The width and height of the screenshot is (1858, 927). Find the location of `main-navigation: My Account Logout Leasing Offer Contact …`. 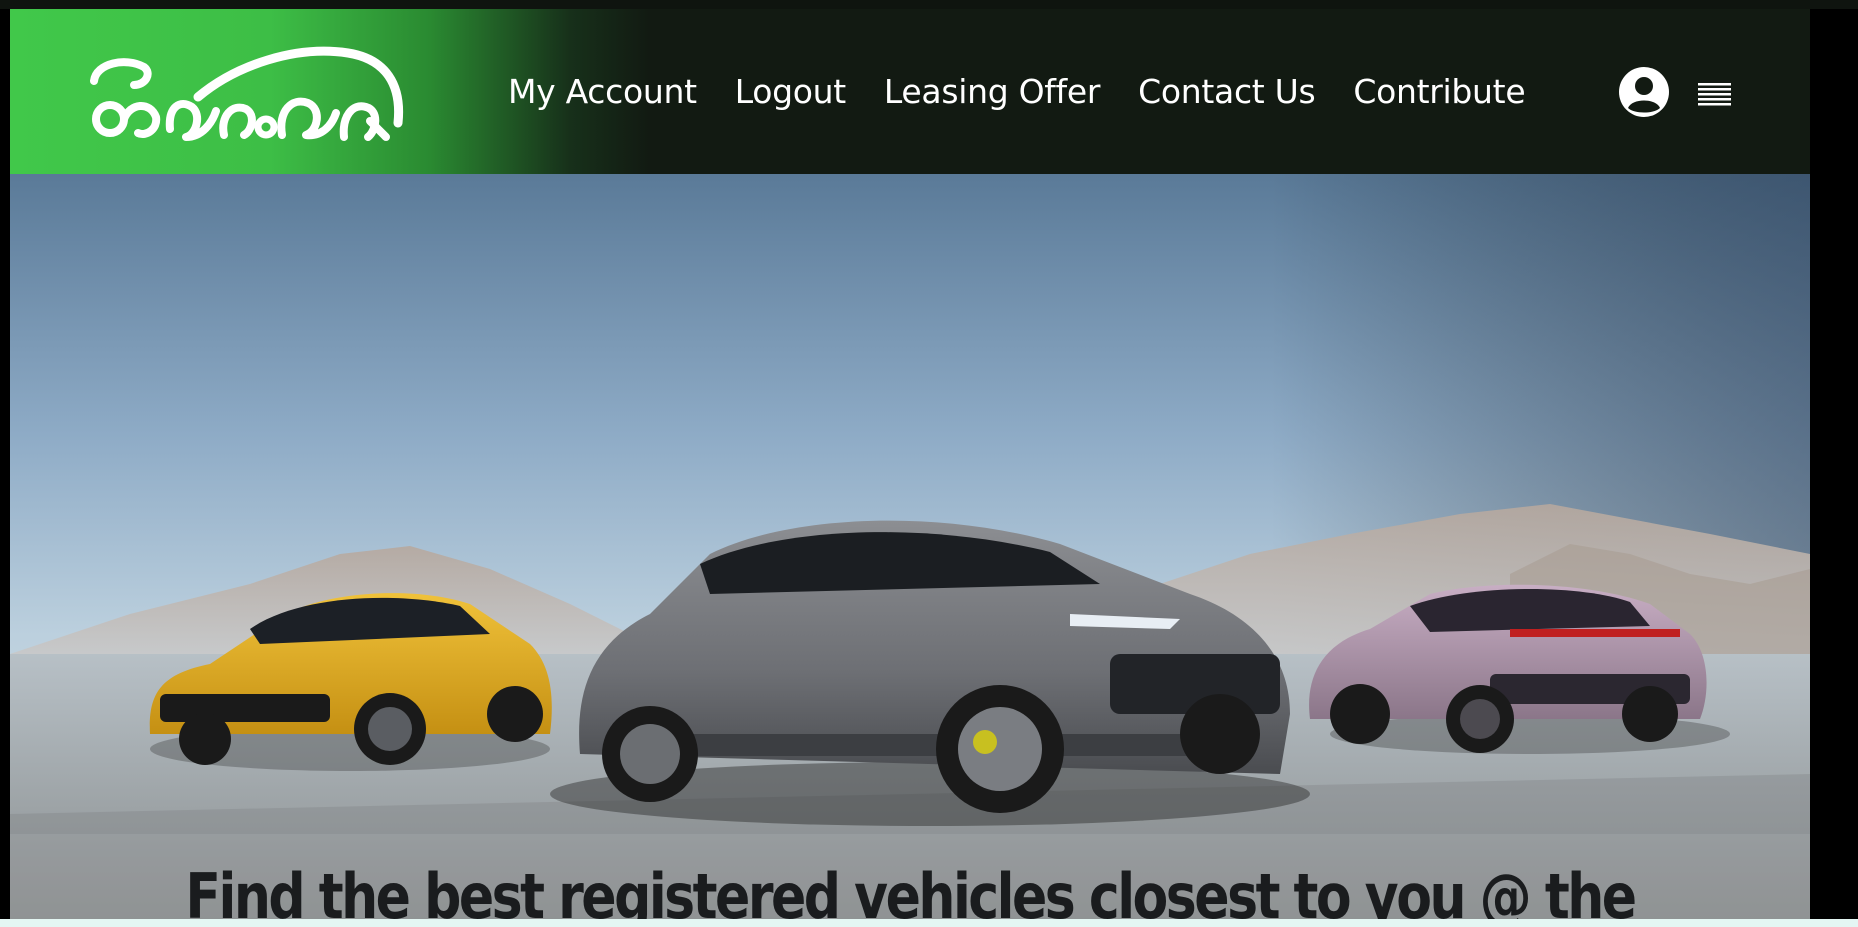

main-navigation: My Account Logout Leasing Offer Contact … is located at coordinates (1035, 91).